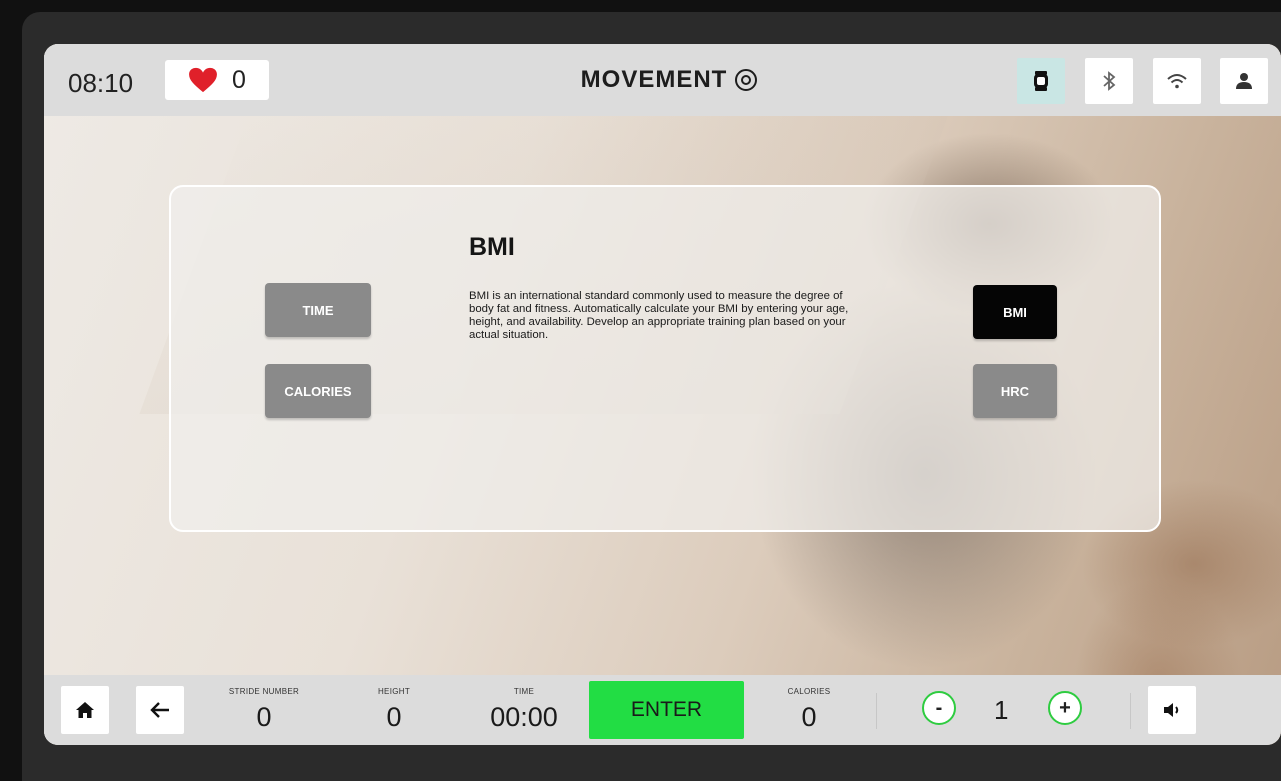 The image size is (1281, 781). What do you see at coordinates (492, 247) in the screenshot?
I see `panel-title: BMI` at bounding box center [492, 247].